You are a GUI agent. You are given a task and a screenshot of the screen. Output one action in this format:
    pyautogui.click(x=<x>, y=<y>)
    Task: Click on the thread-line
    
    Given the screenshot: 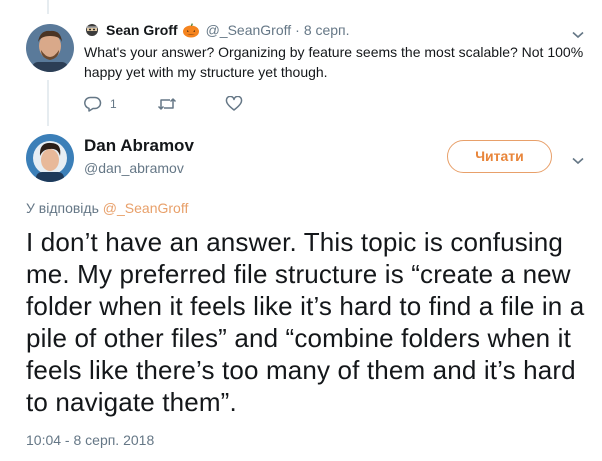 What is the action you would take?
    pyautogui.click(x=48, y=103)
    